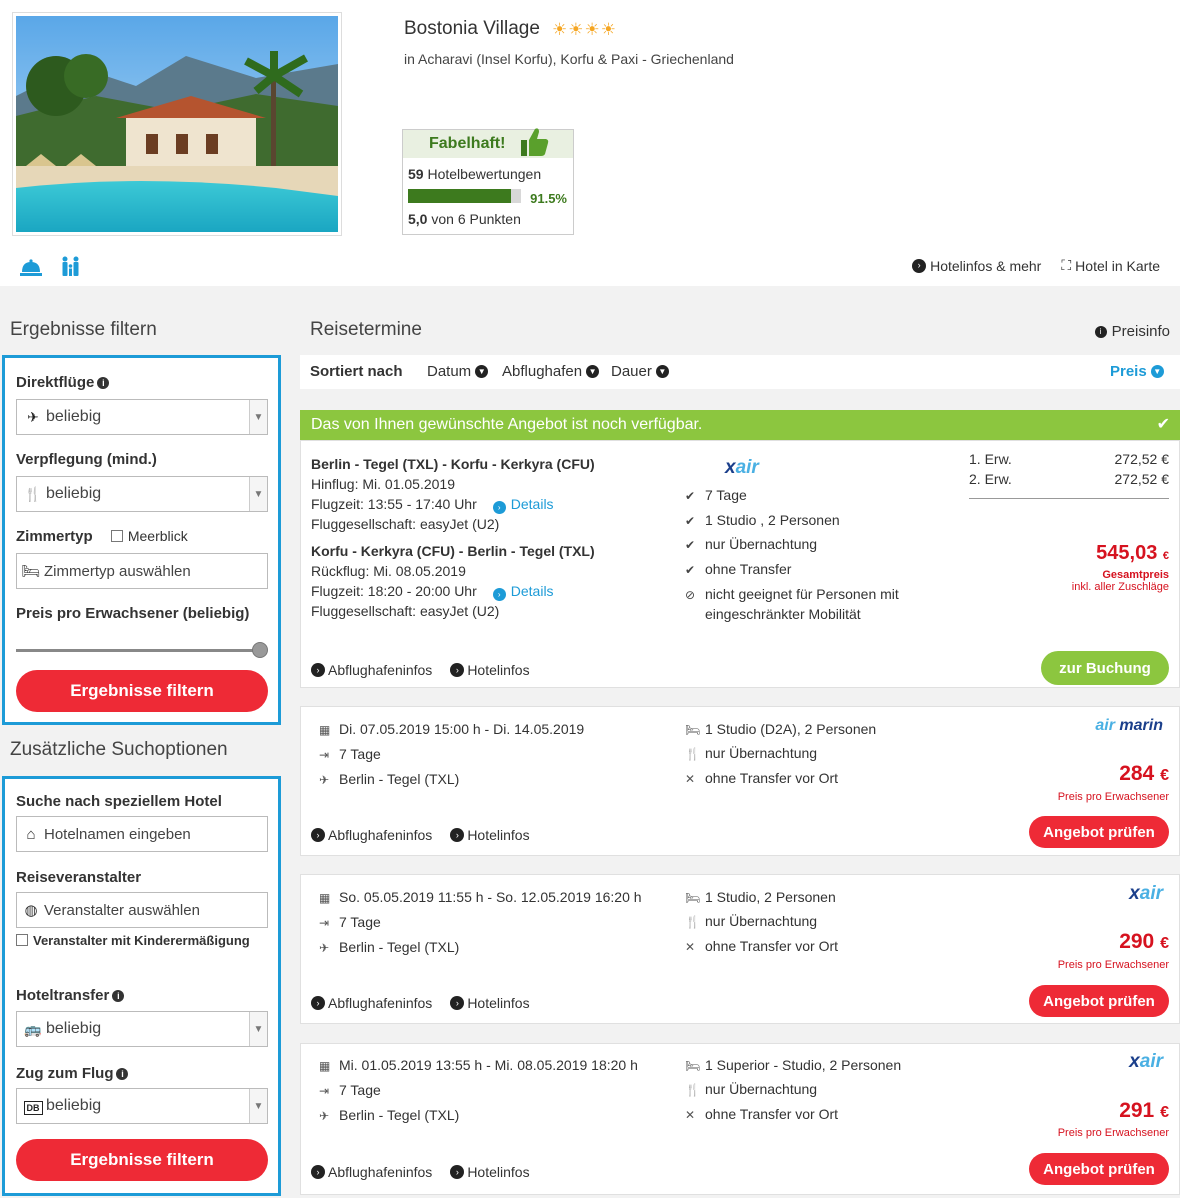  What do you see at coordinates (690, 595) in the screenshot?
I see `no-wheelchair-icon: ⊘` at bounding box center [690, 595].